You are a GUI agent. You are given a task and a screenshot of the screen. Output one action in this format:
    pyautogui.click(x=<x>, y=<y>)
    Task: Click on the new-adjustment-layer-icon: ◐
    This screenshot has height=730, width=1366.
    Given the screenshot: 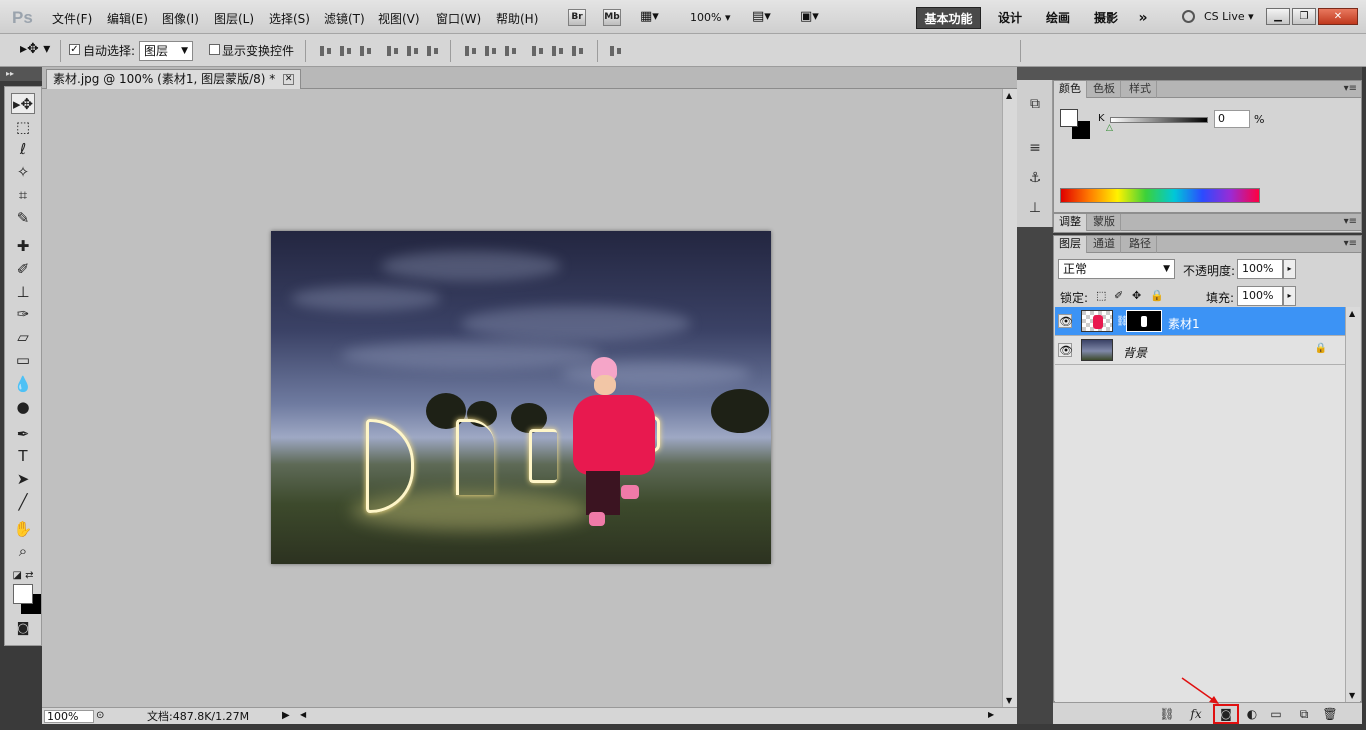 What is the action you would take?
    pyautogui.click(x=1252, y=714)
    